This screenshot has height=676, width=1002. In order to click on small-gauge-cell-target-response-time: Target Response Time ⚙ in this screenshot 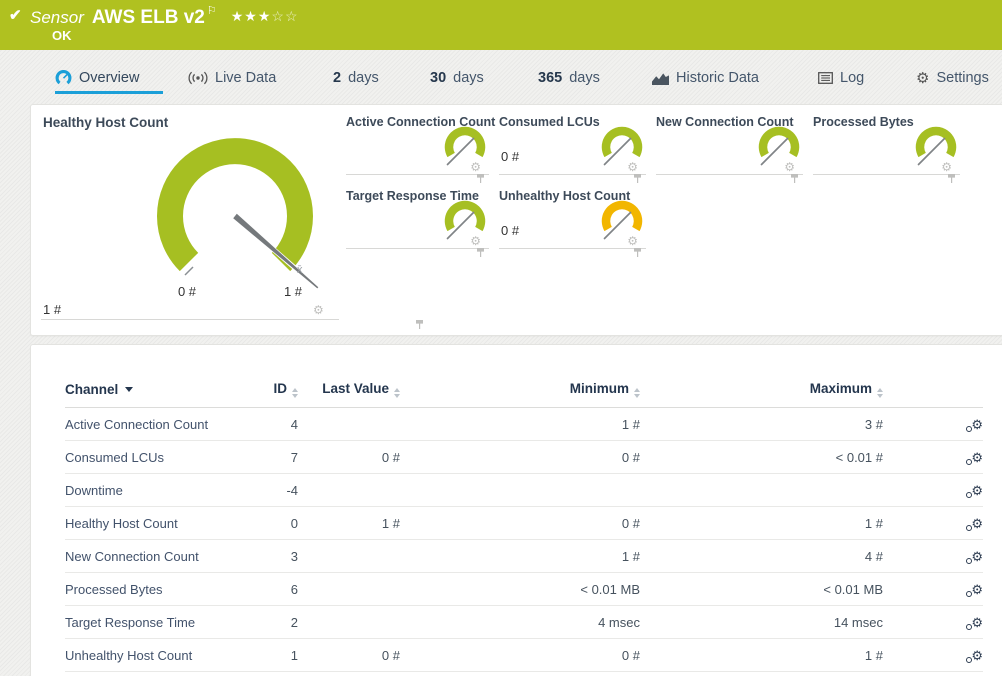, I will do `click(417, 222)`.